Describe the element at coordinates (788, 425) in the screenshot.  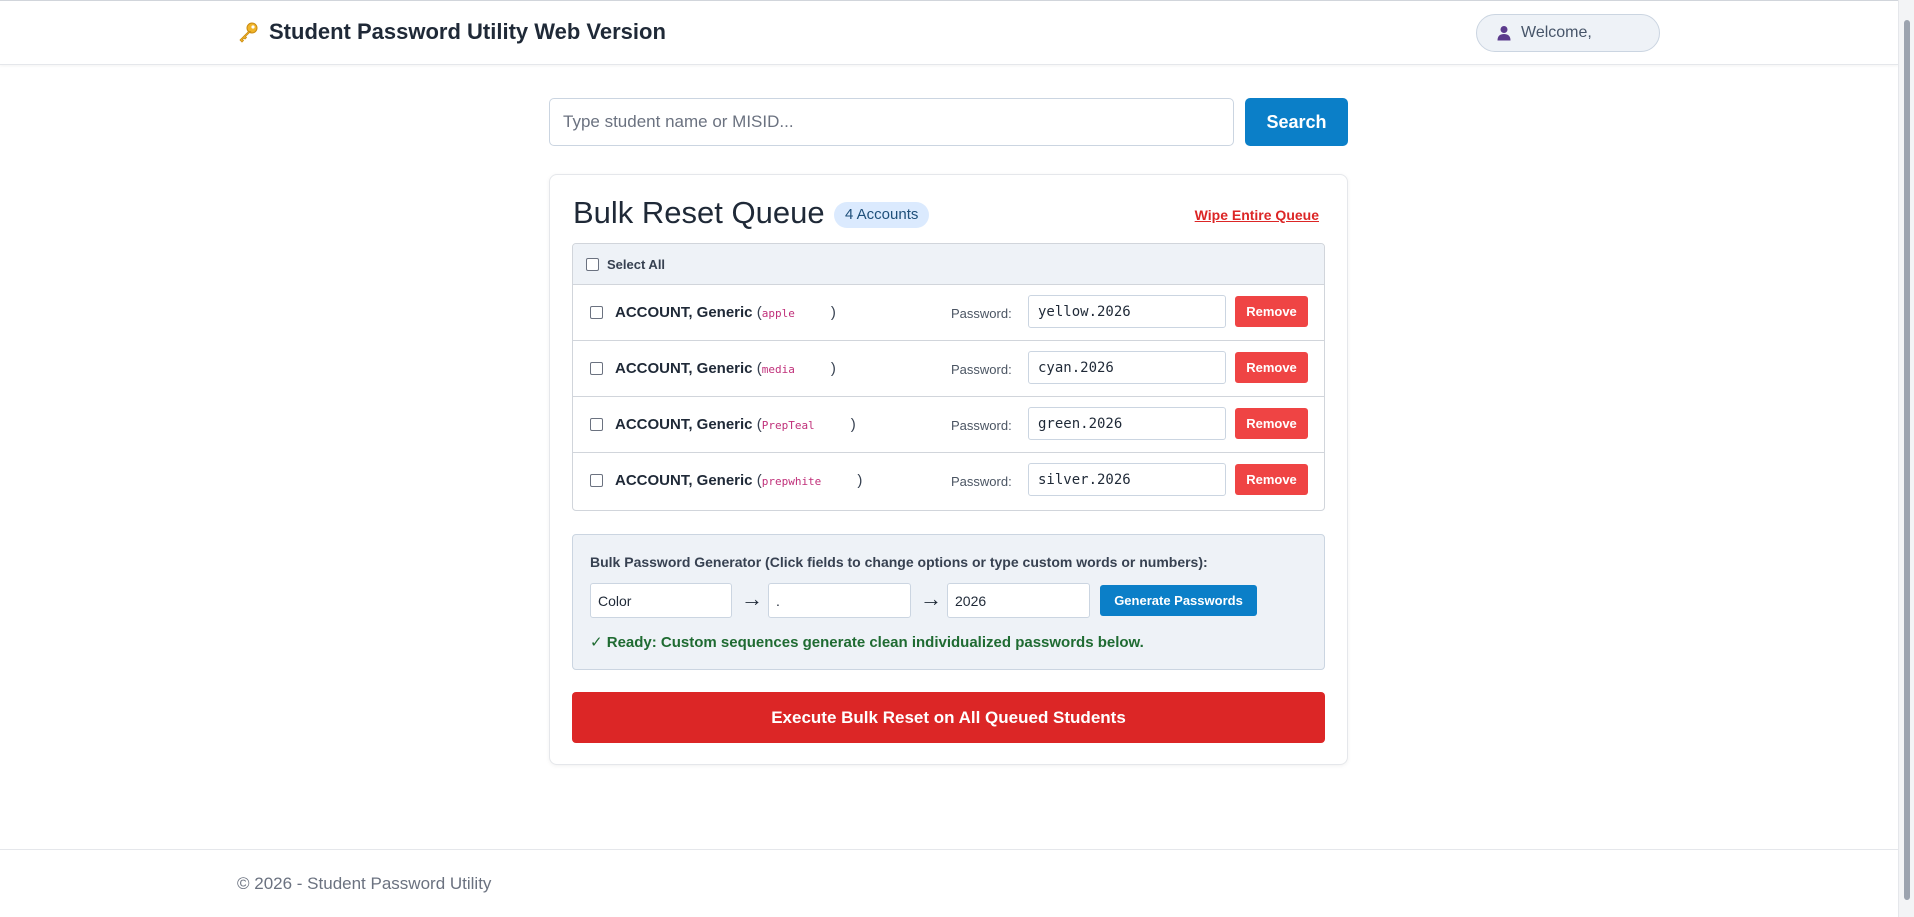
I see `student-misid: PrepTeal` at that location.